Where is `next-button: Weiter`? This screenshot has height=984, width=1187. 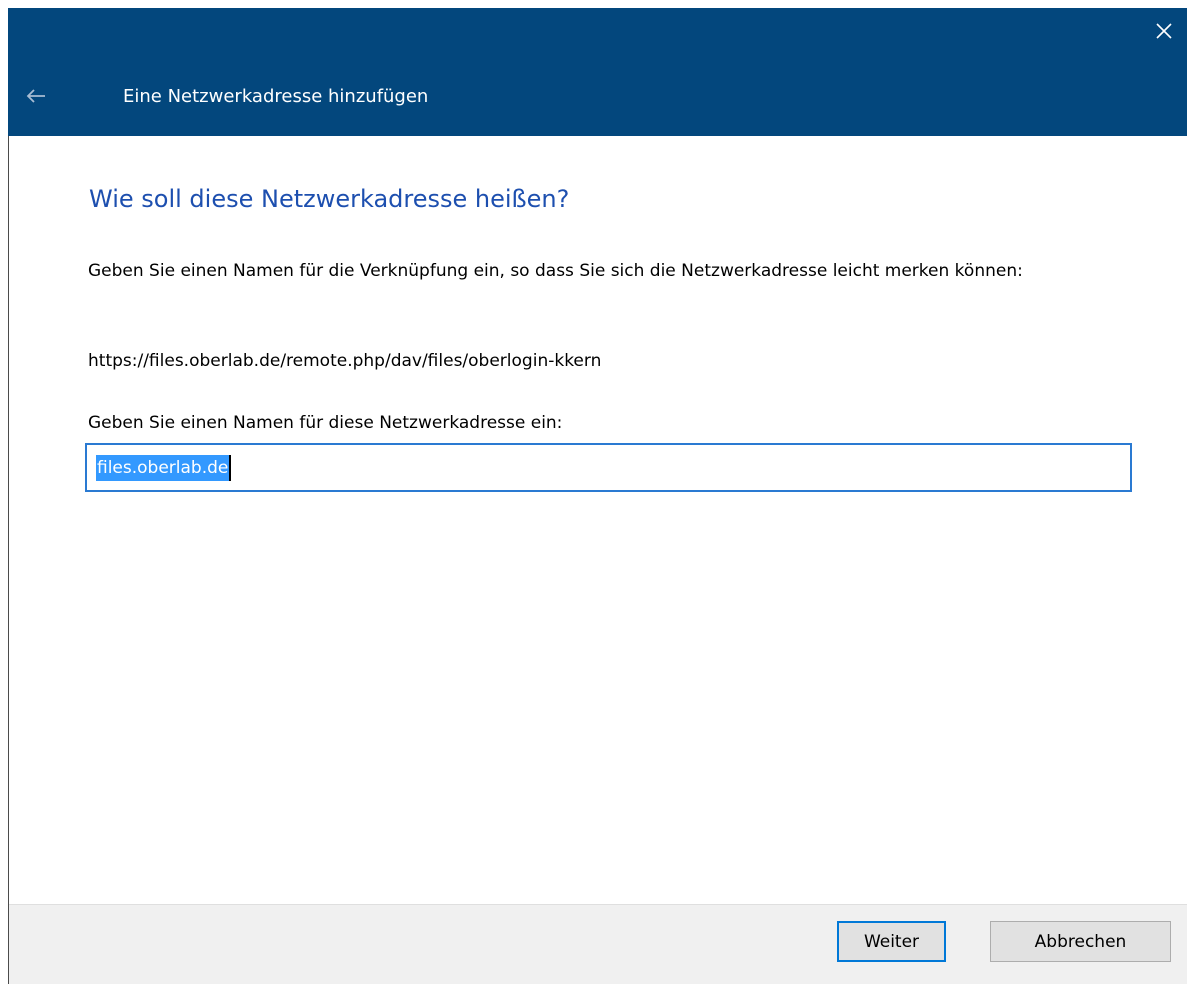 next-button: Weiter is located at coordinates (891, 941).